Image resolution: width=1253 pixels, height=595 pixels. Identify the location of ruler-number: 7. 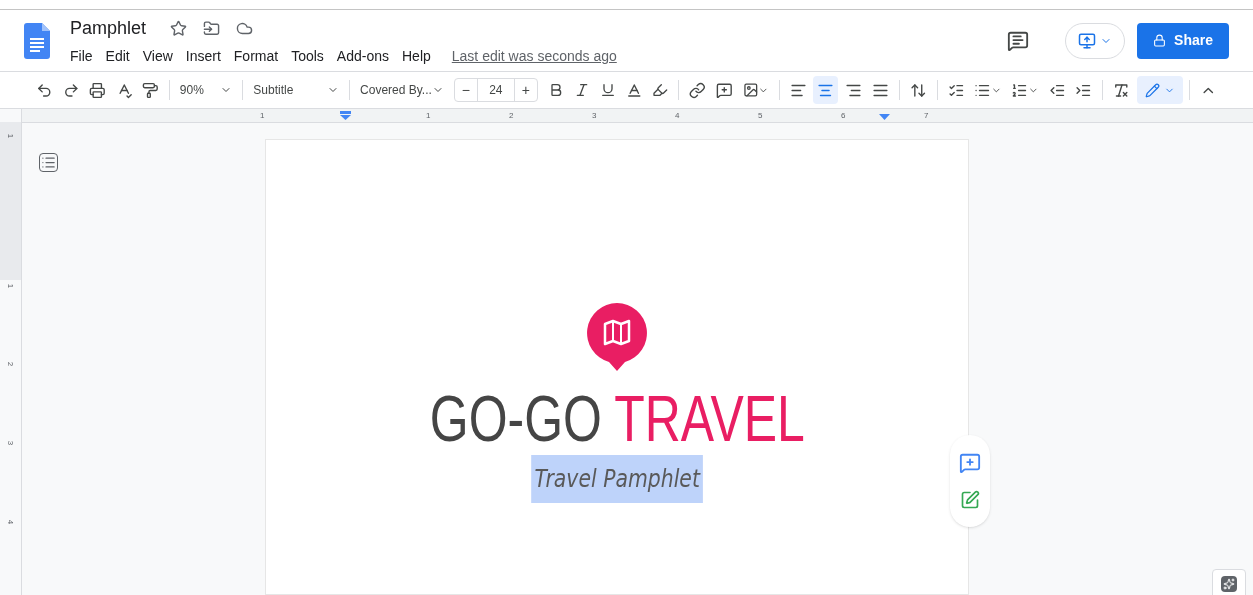
(926, 115).